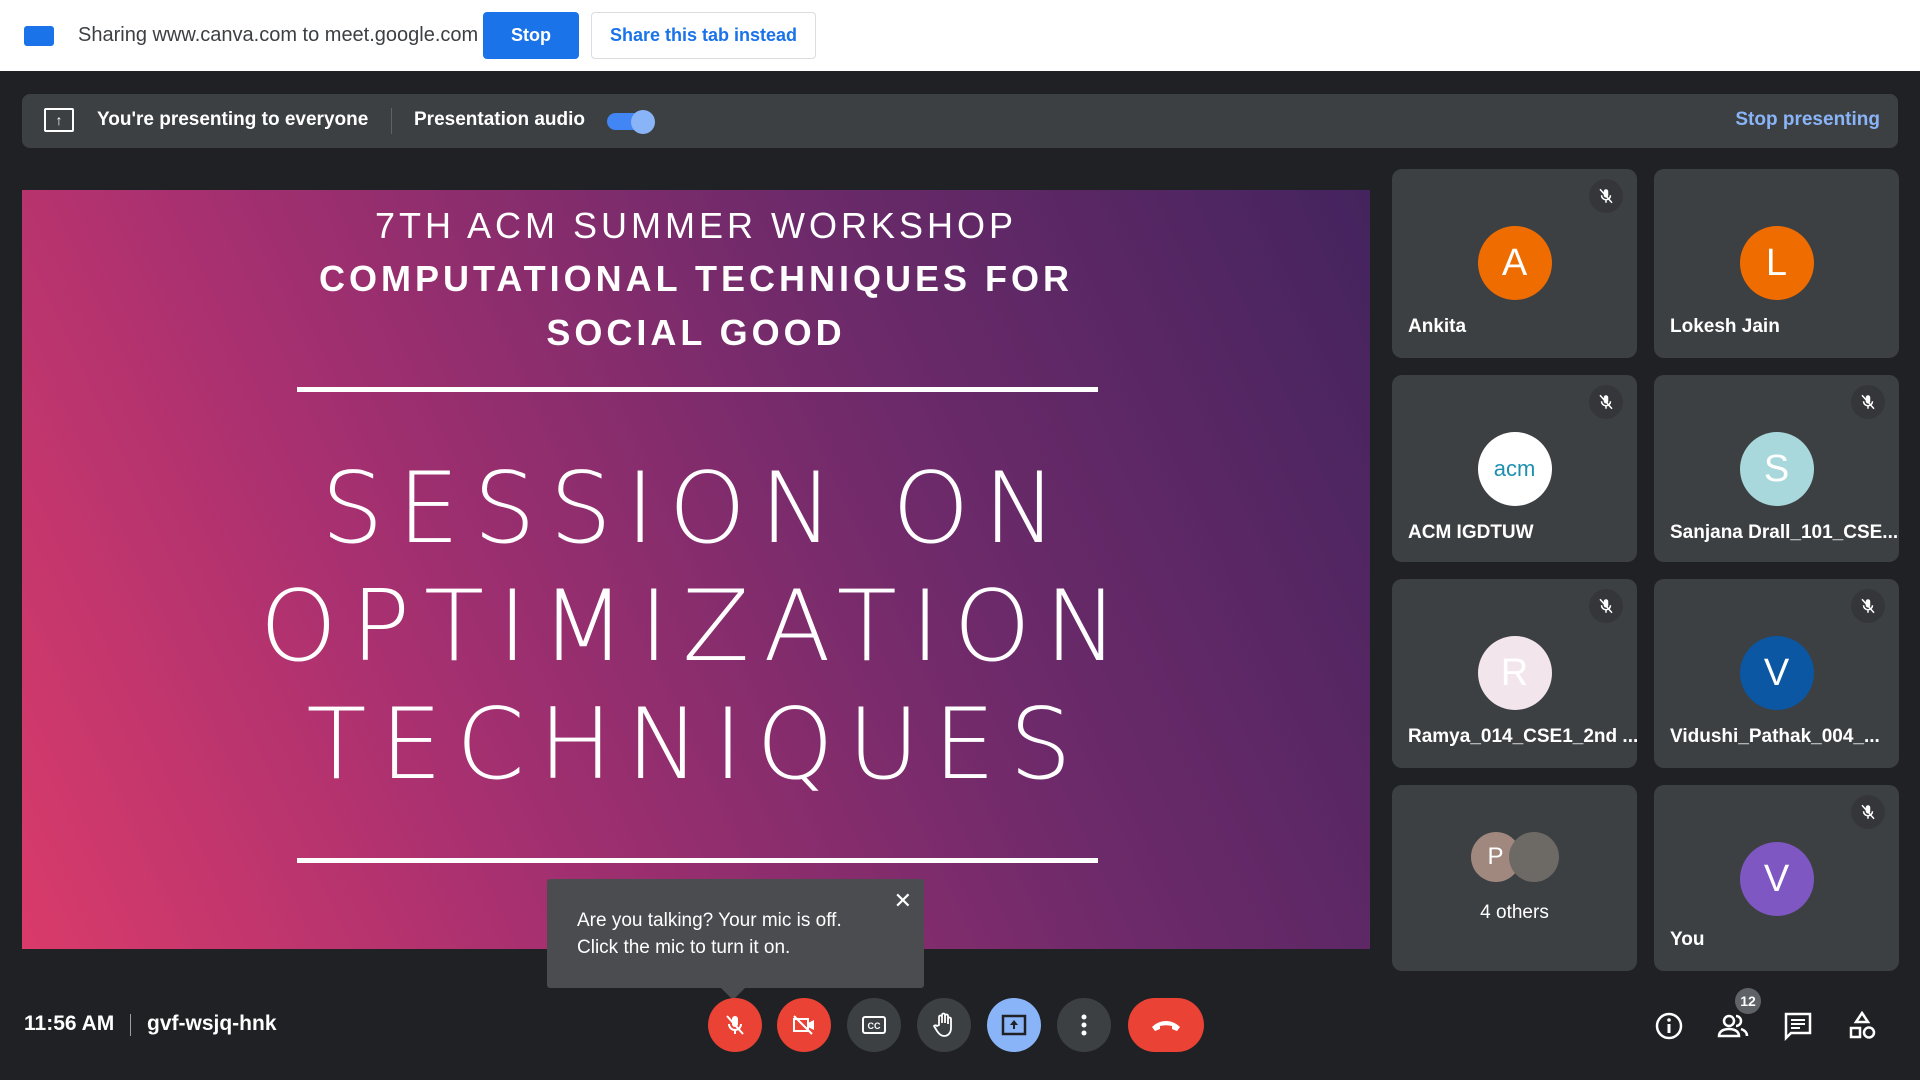  I want to click on end-call-icon, so click(1166, 1026).